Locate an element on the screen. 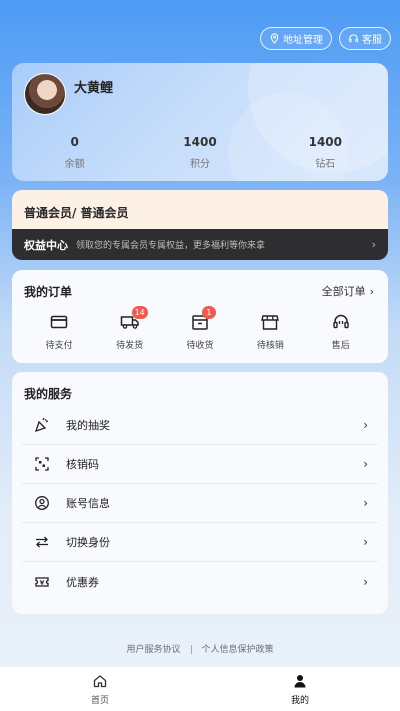 The image size is (400, 711). service-label: 优惠券 is located at coordinates (82, 582).